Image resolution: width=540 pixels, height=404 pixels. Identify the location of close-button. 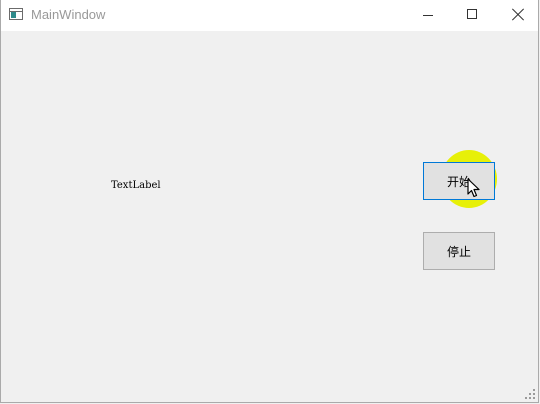
(517, 15).